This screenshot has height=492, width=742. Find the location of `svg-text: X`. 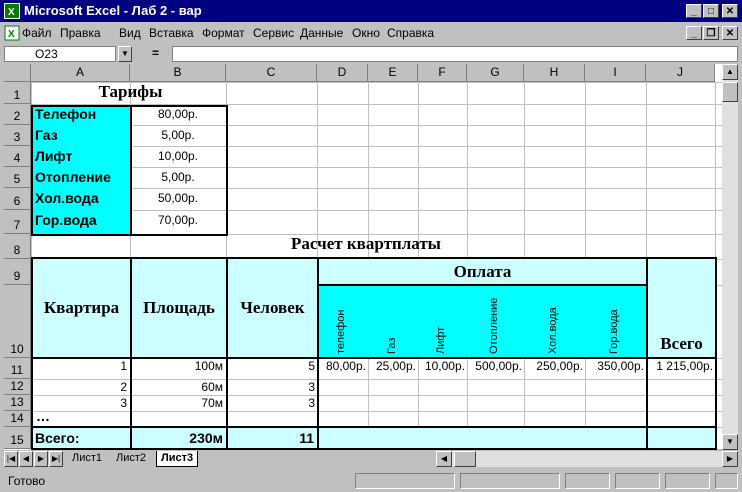

svg-text: X is located at coordinates (11, 34).